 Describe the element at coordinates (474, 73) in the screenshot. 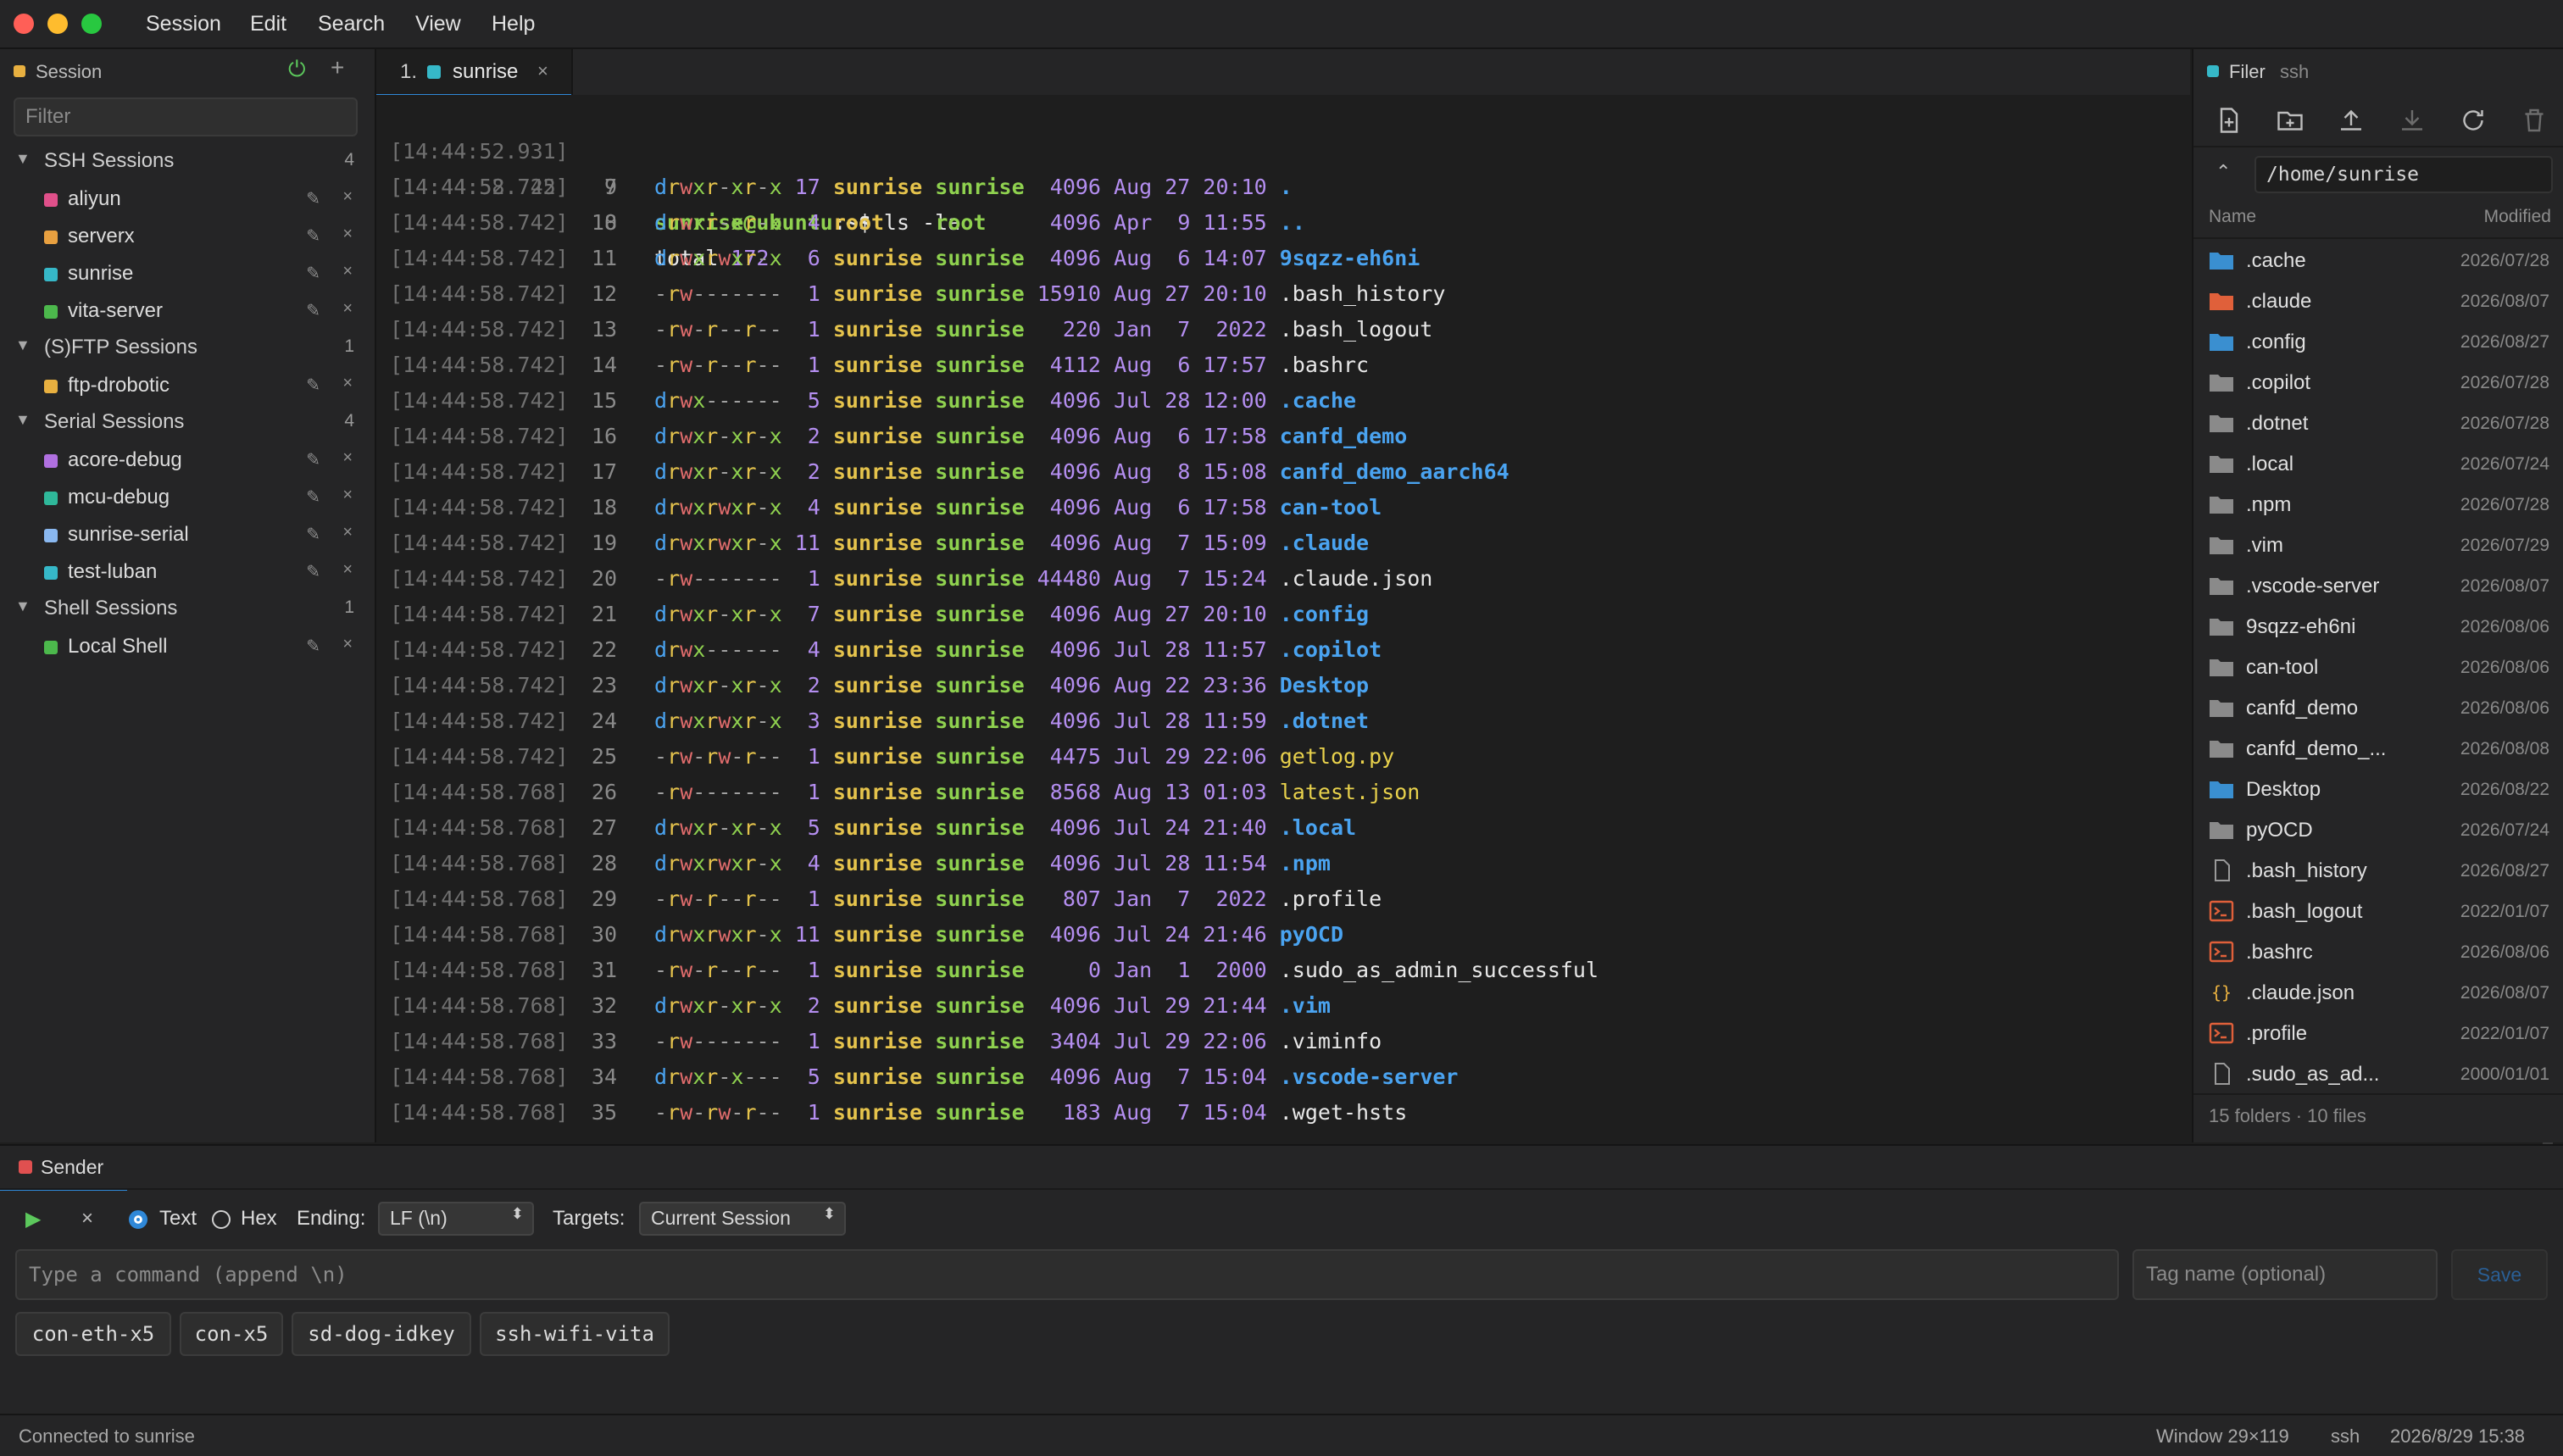

I see `tab-sunrise: 1. sunrise ×` at that location.